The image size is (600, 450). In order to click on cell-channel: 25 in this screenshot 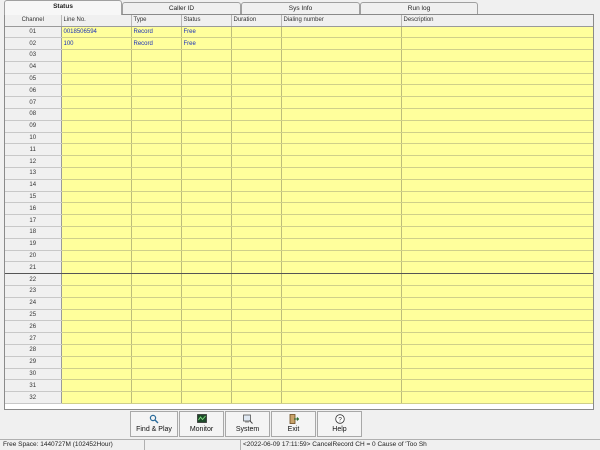, I will do `click(33, 315)`.